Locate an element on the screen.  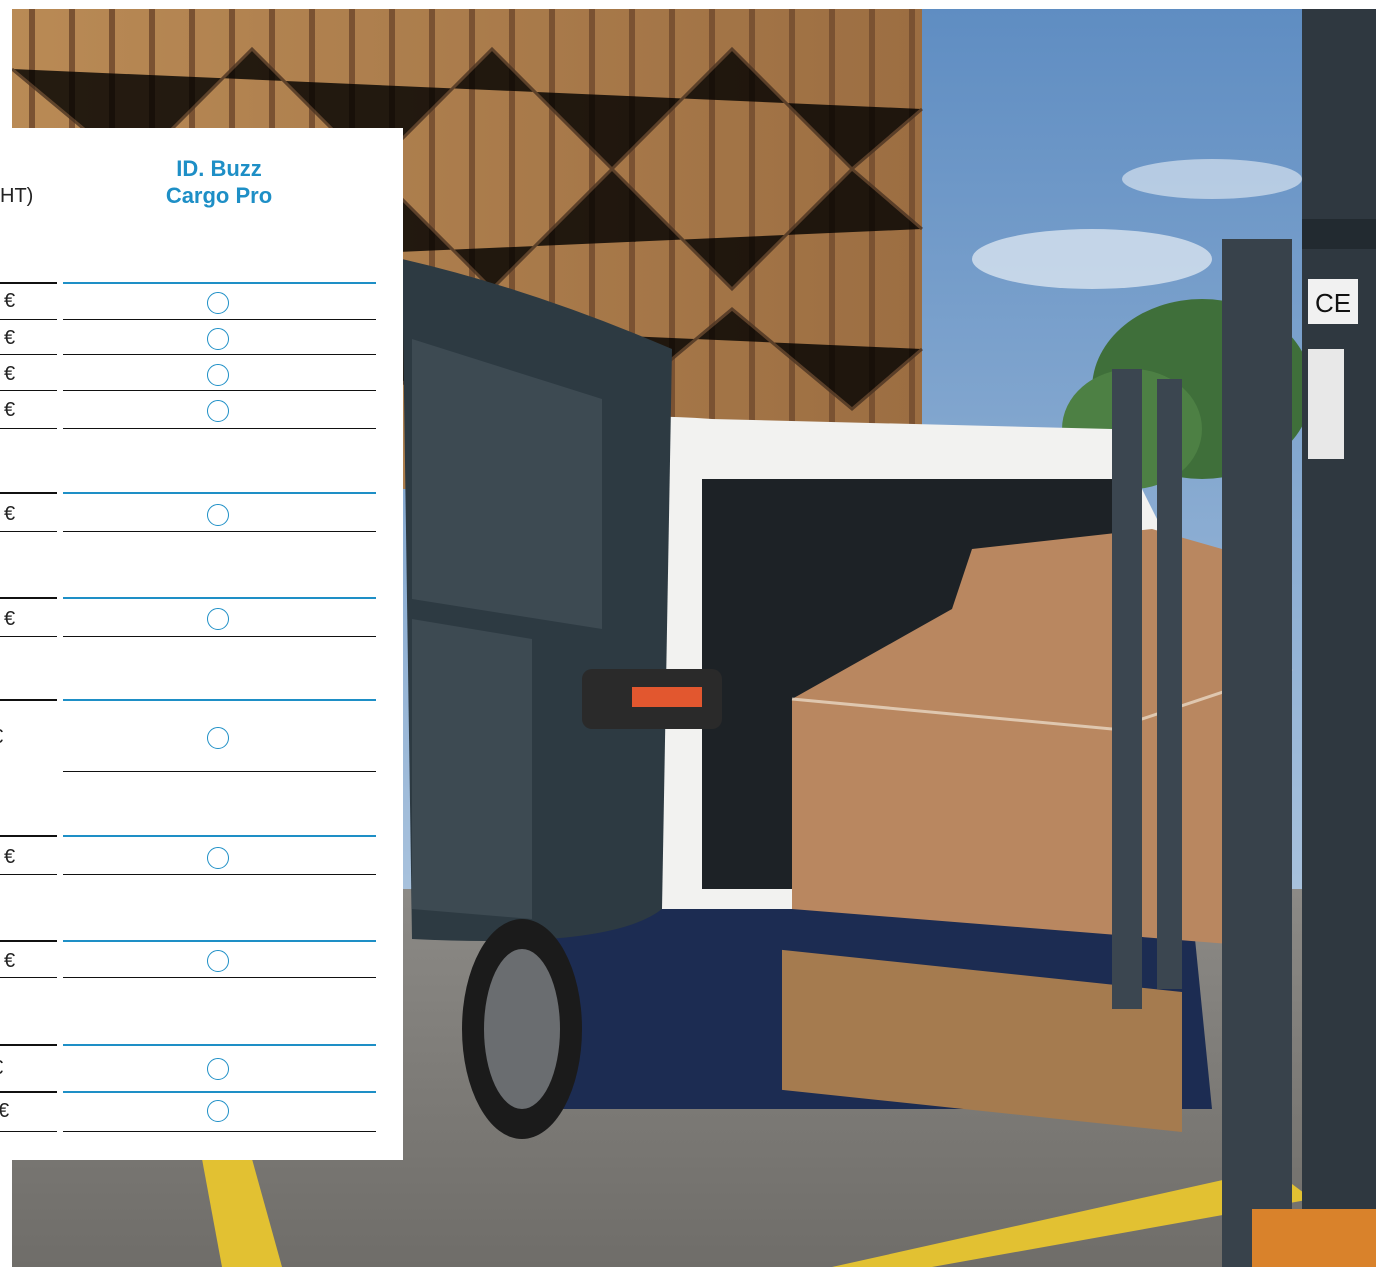
column-header-line1: ID. Buzz is located at coordinates (219, 168).